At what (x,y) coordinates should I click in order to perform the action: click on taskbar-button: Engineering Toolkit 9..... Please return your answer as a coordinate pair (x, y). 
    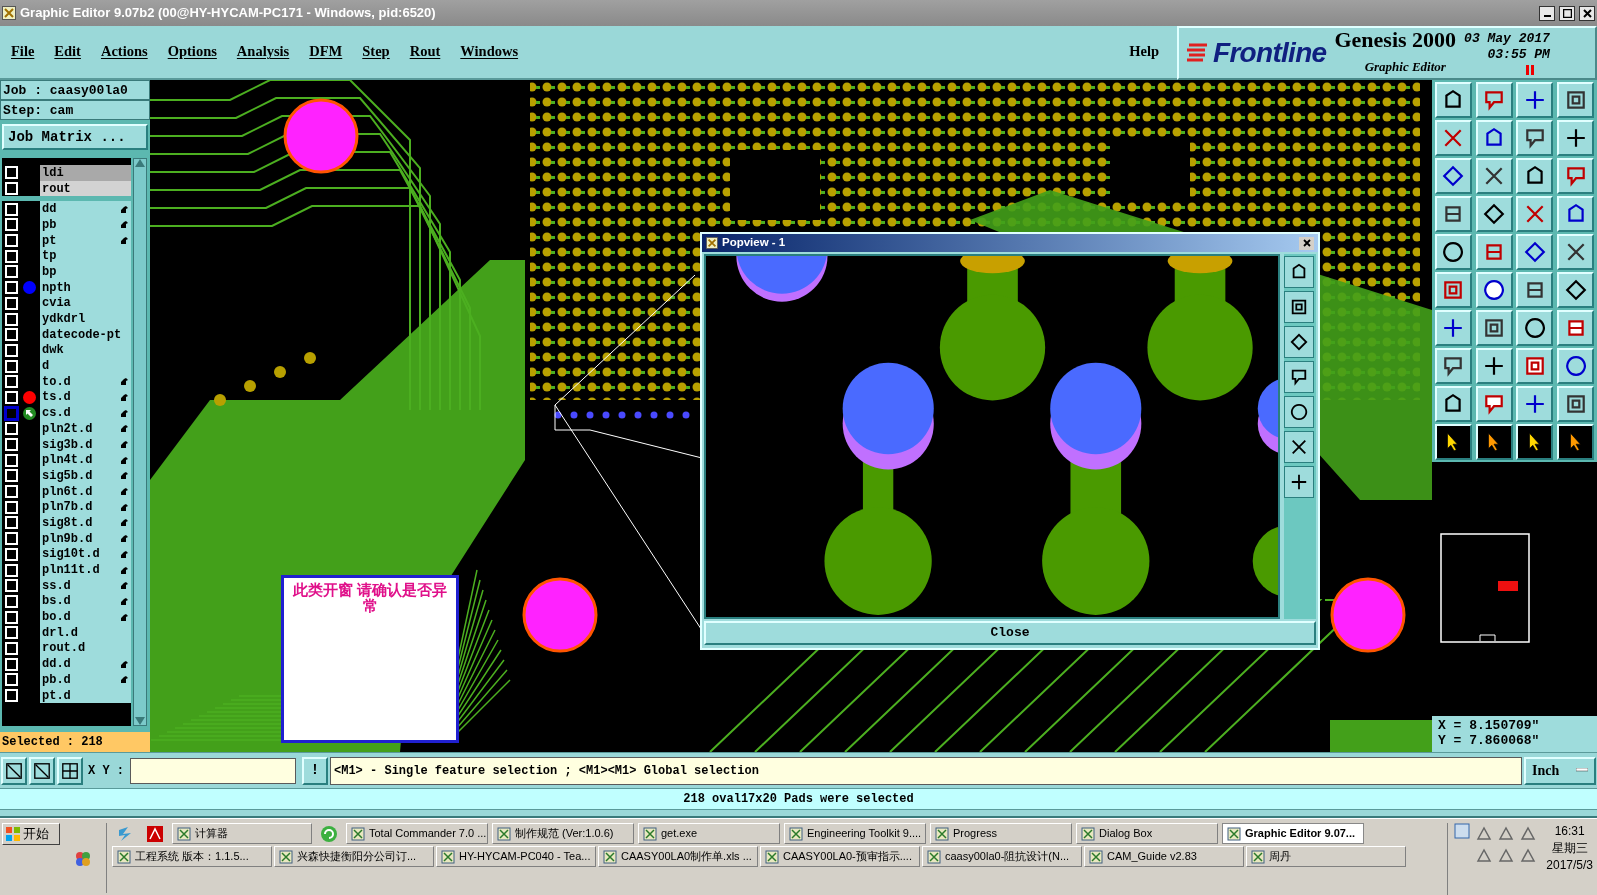
    Looking at the image, I should click on (855, 833).